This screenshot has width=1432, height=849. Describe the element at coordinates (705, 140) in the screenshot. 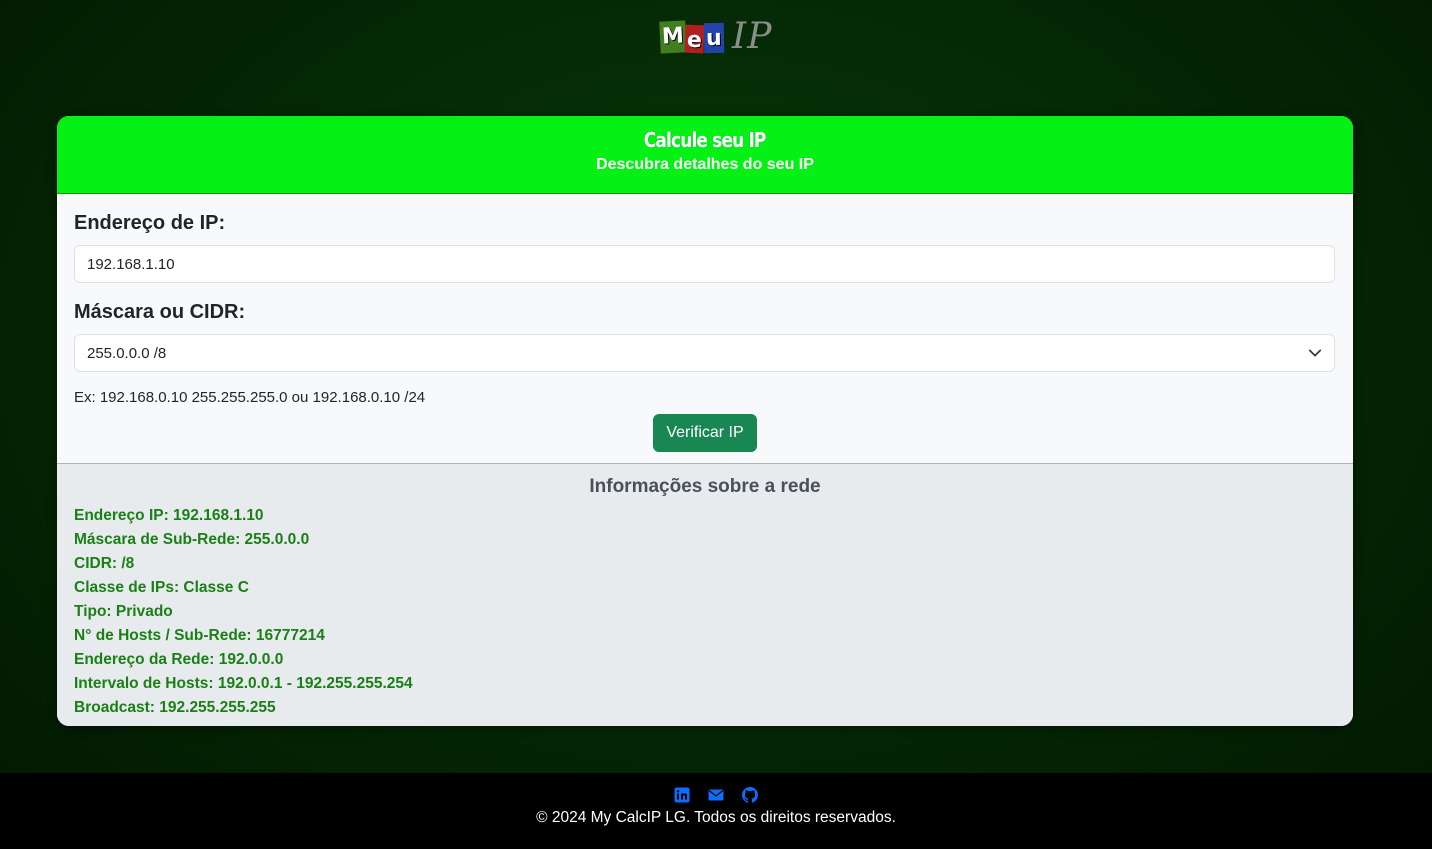

I see `page-title: Calcule seu IP` at that location.